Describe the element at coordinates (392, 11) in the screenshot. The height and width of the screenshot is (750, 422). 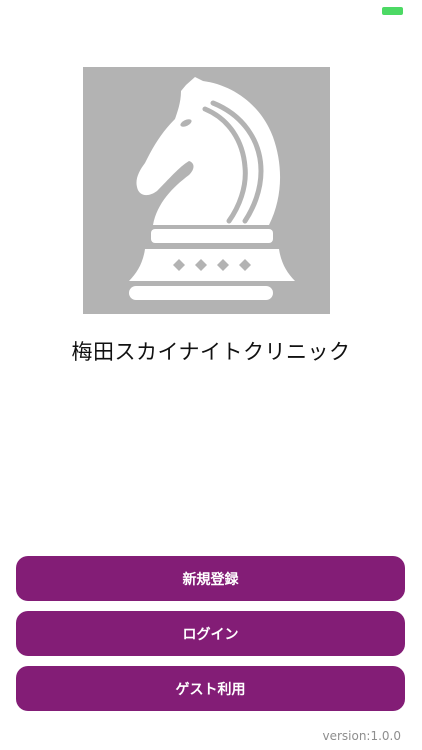
I see `battery-icon` at that location.